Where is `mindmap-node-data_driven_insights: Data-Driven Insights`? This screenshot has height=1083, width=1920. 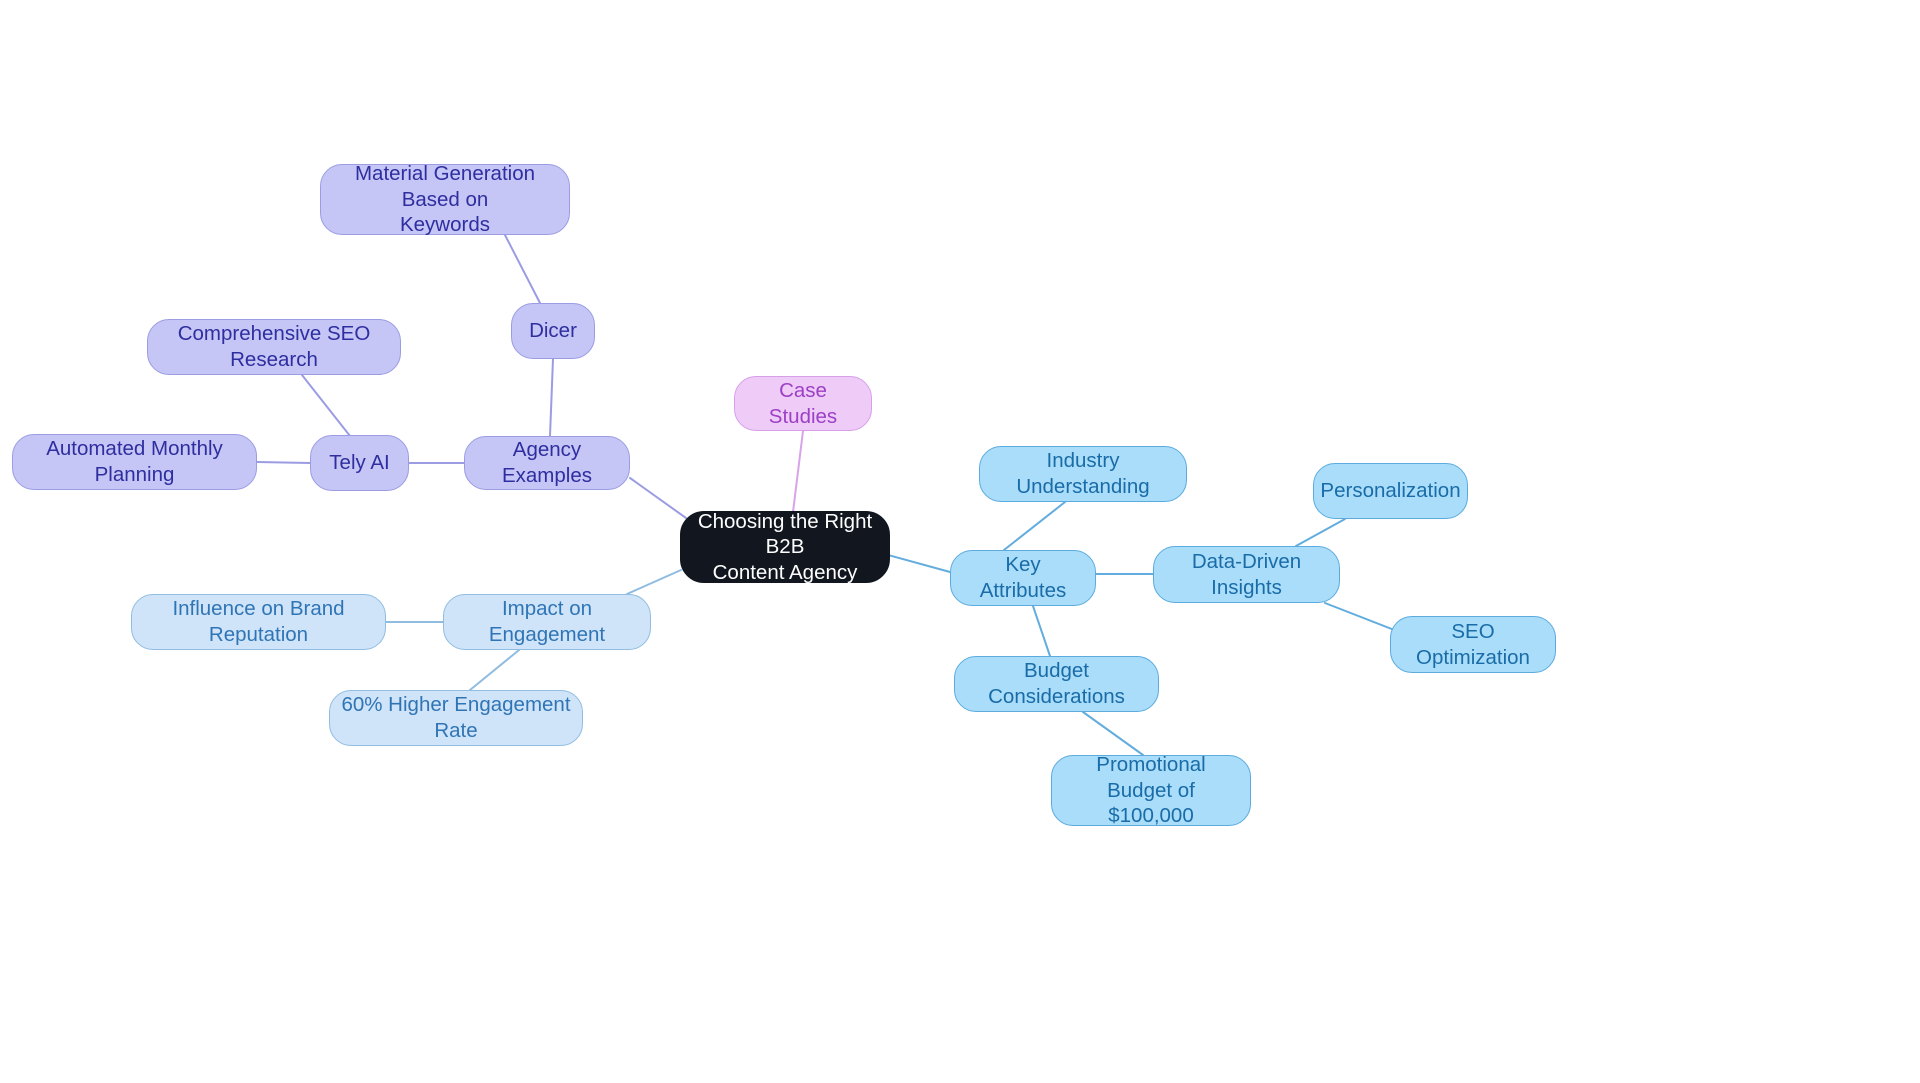 mindmap-node-data_driven_insights: Data-Driven Insights is located at coordinates (1246, 574).